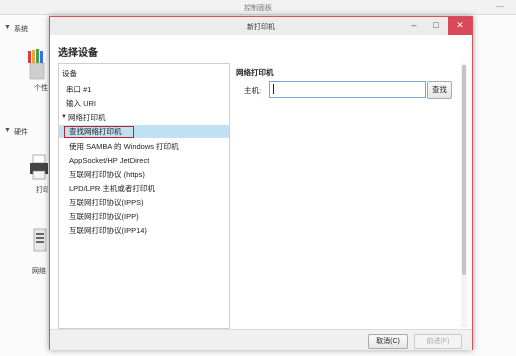  I want to click on tree-item-lpd: LPD/LPR 主机或者打印机, so click(149, 188).